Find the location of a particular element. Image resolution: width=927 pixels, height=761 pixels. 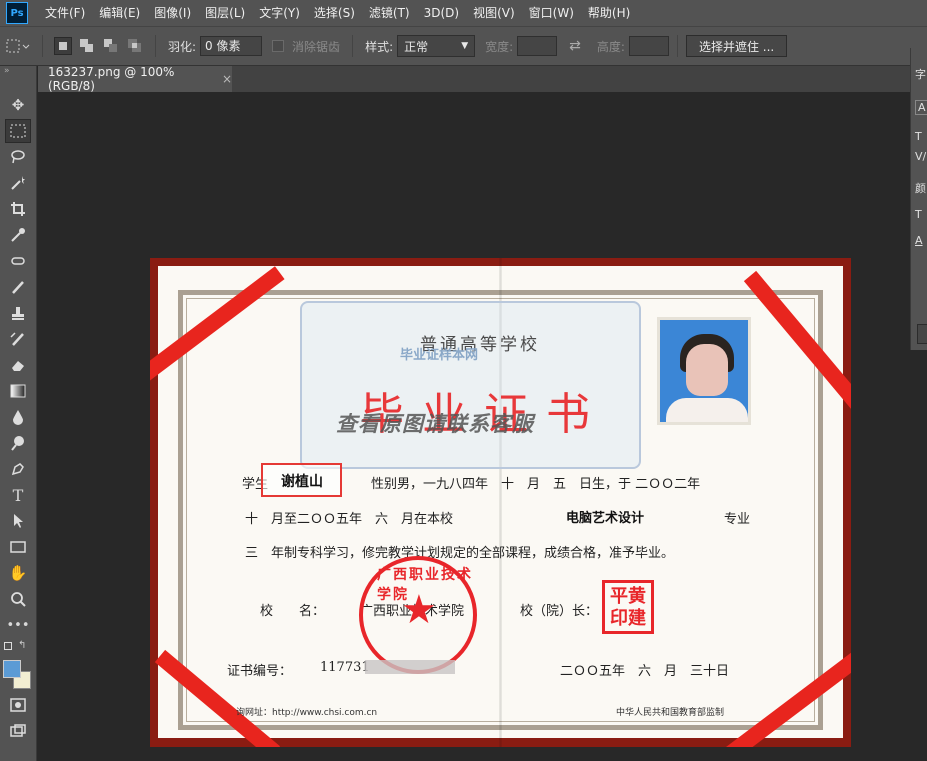

president-label: 校（院）长： is located at coordinates (559, 611).